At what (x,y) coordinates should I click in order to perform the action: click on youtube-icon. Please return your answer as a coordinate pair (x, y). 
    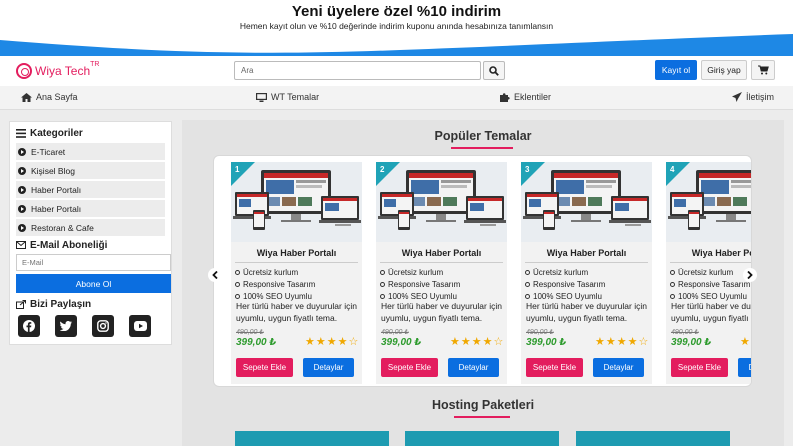
    Looking at the image, I should click on (140, 326).